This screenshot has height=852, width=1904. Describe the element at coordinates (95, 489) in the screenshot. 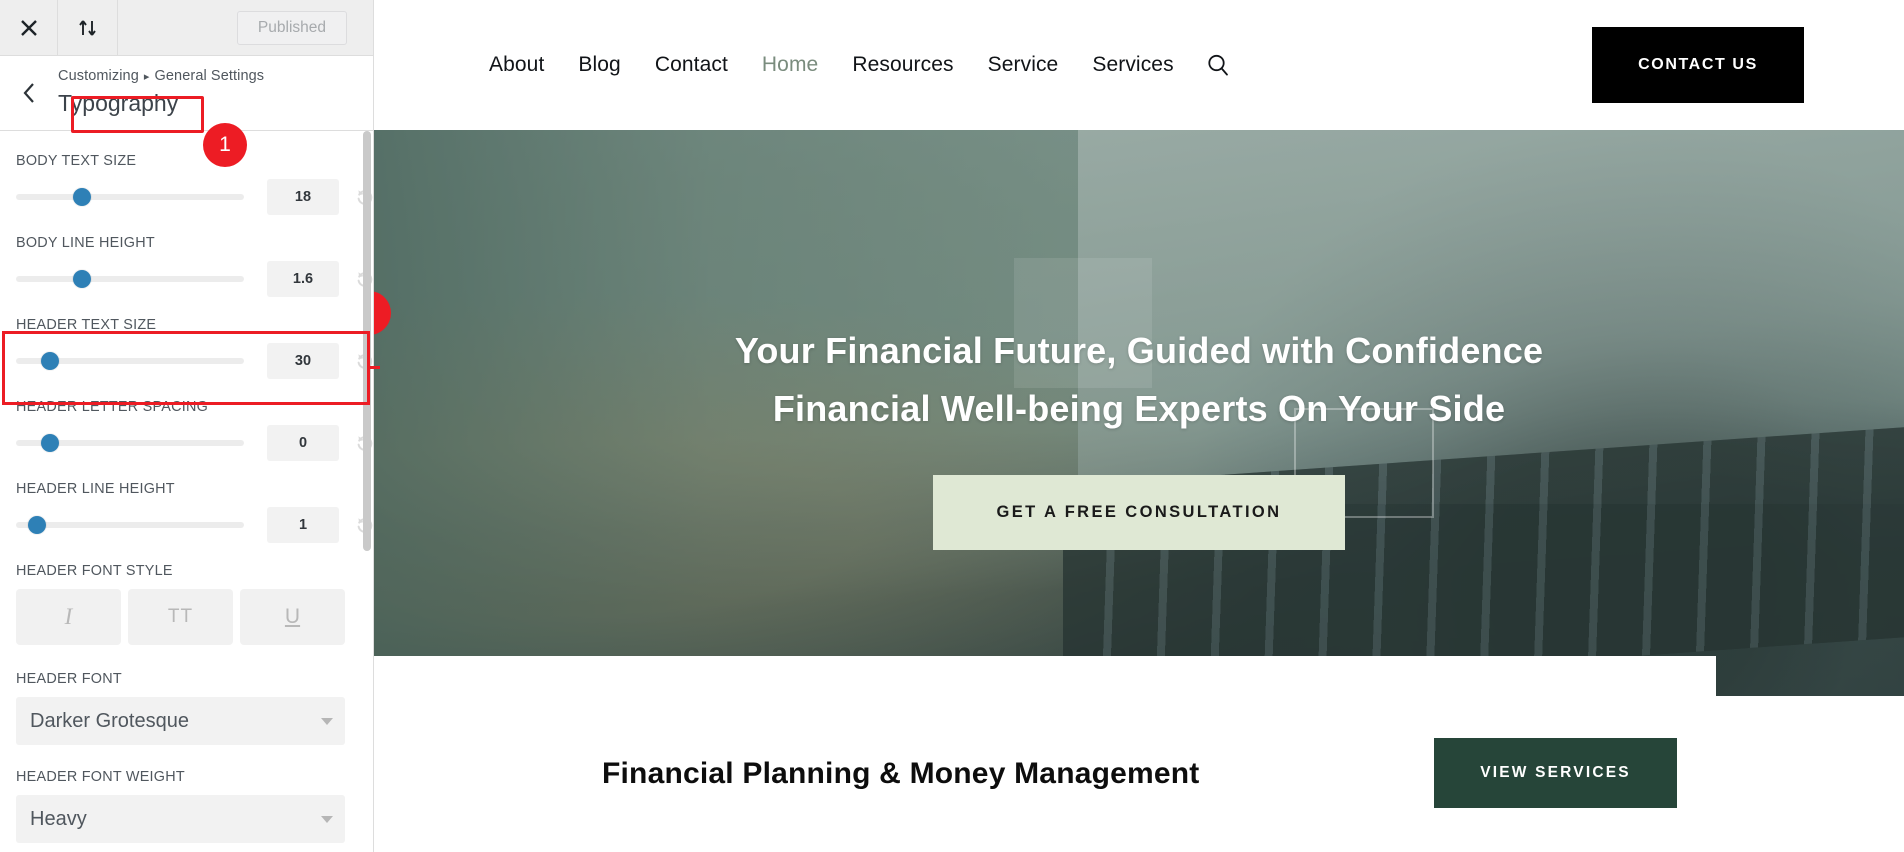

I see `control-label: HEADER LINE HEIGHT` at that location.